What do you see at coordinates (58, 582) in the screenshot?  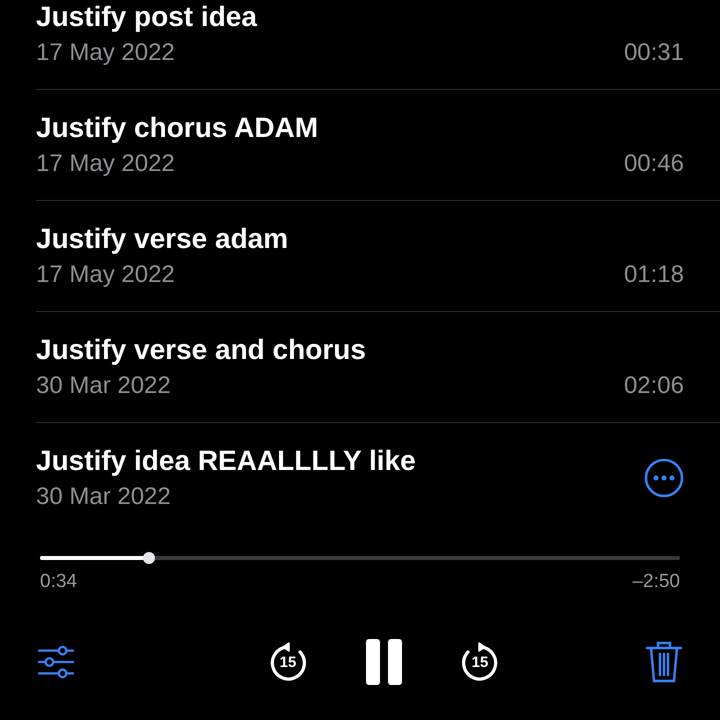 I see `elapsed-time: 0:34` at bounding box center [58, 582].